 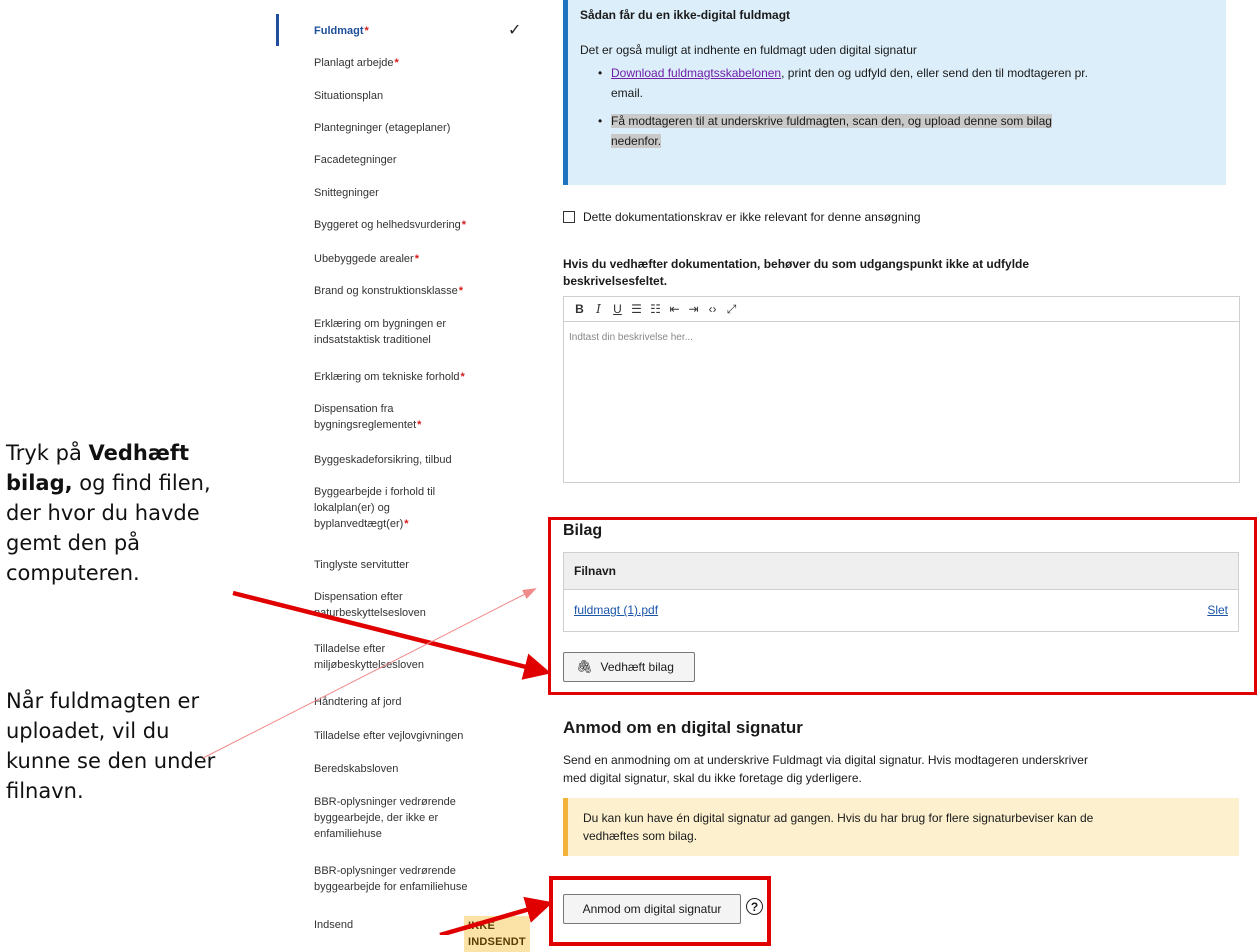 What do you see at coordinates (364, 259) in the screenshot?
I see `sidebar-item-label: Ubebyggede arealer` at bounding box center [364, 259].